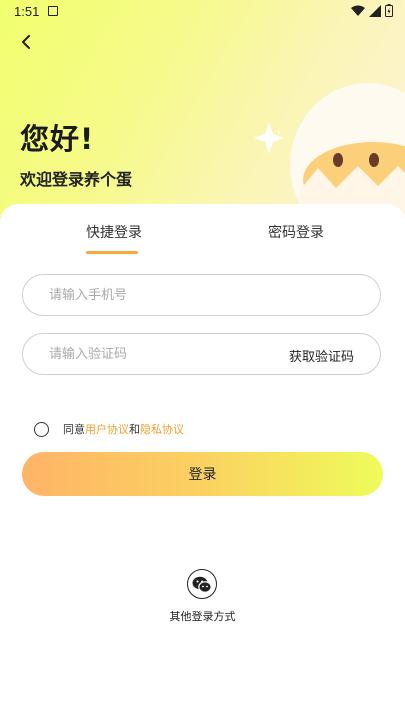  What do you see at coordinates (202, 12) in the screenshot?
I see `status-bar: 1:51` at bounding box center [202, 12].